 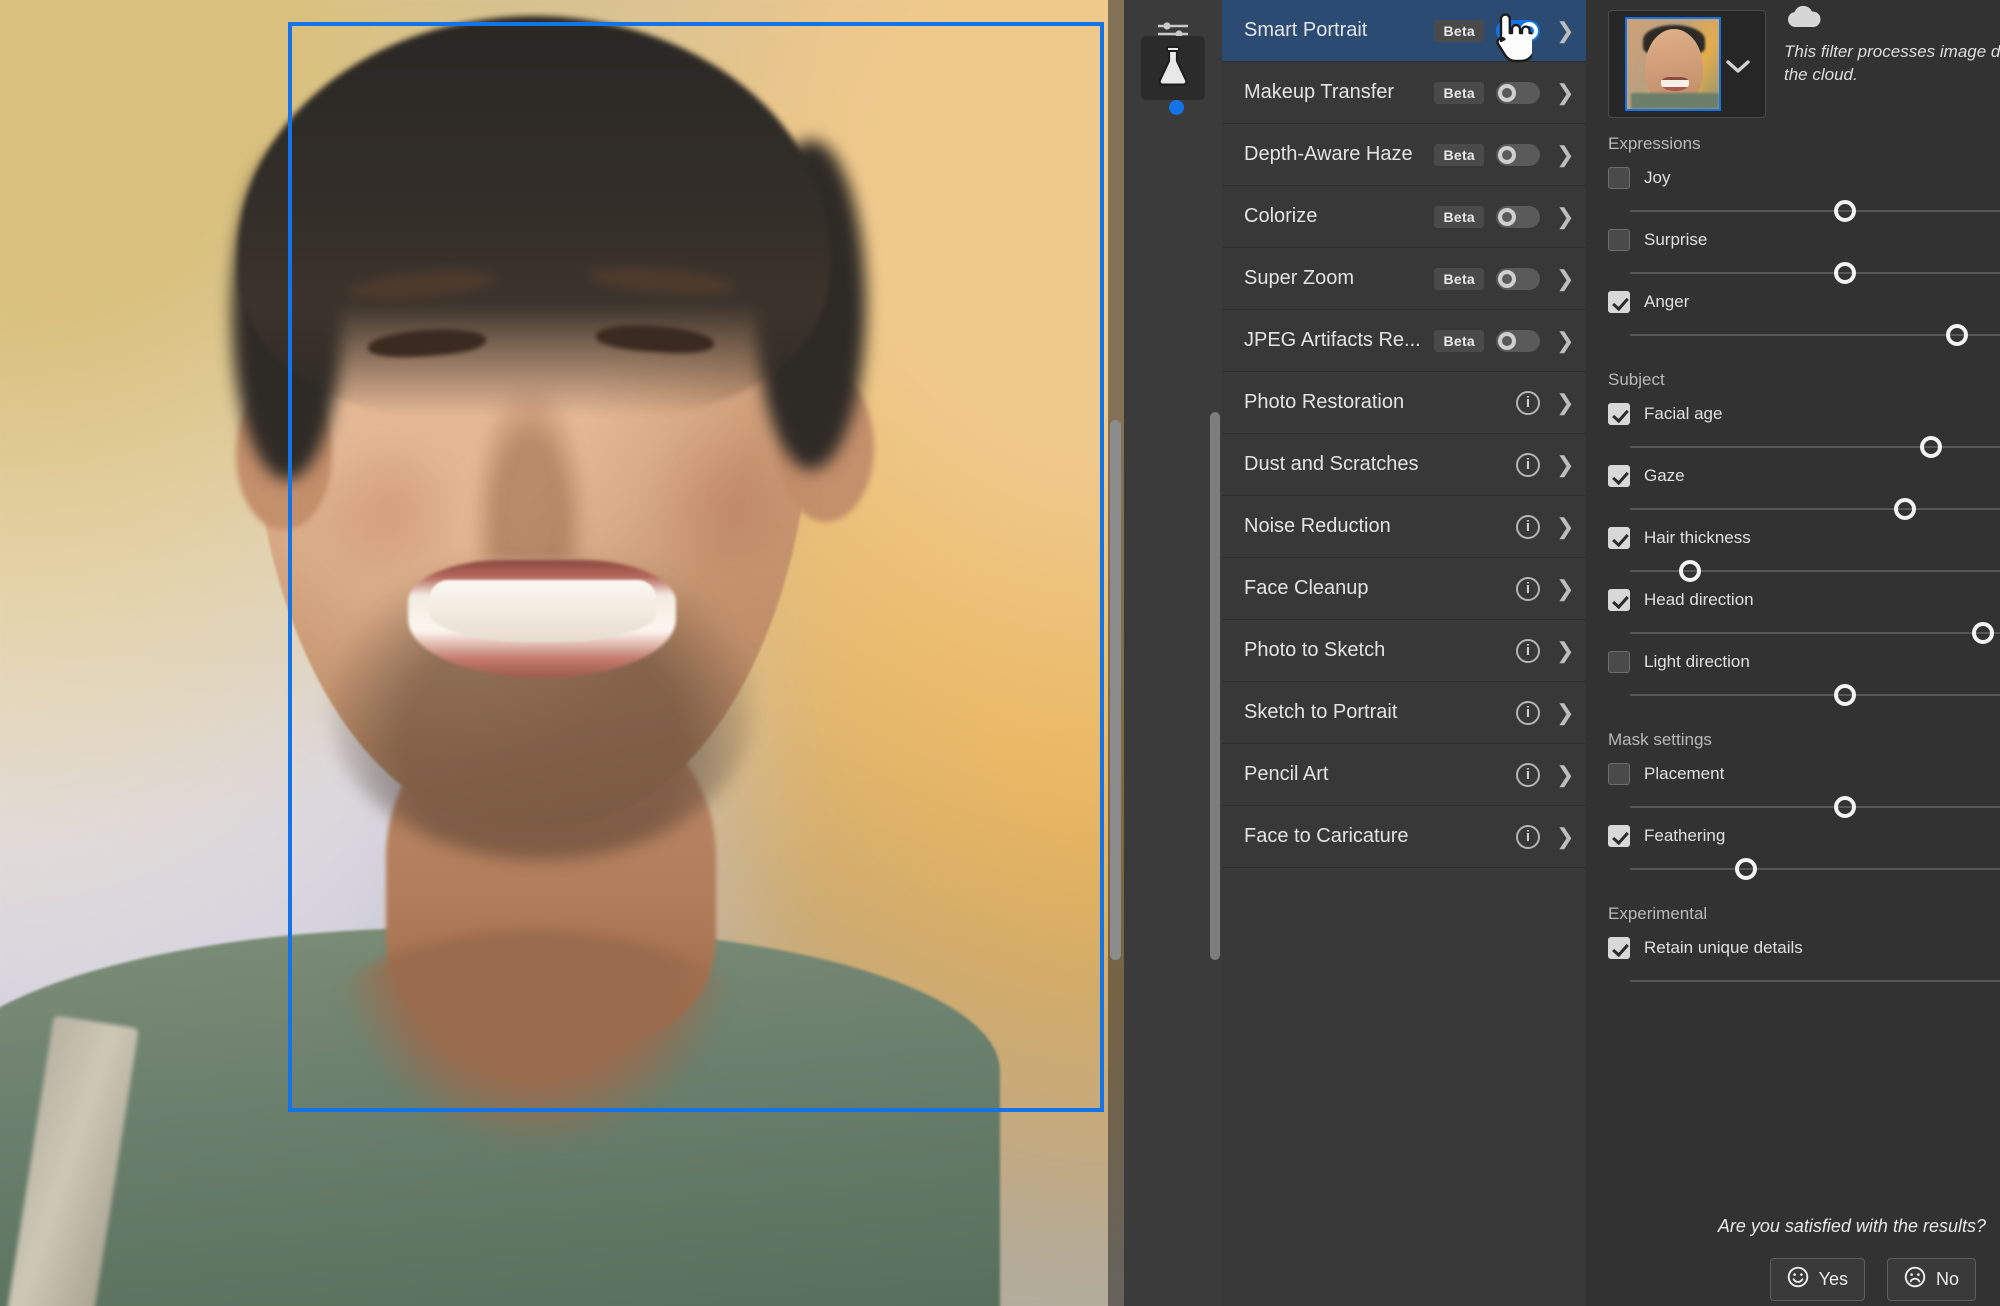 What do you see at coordinates (1115, 690) in the screenshot?
I see `canvas-scrollbar-thumb` at bounding box center [1115, 690].